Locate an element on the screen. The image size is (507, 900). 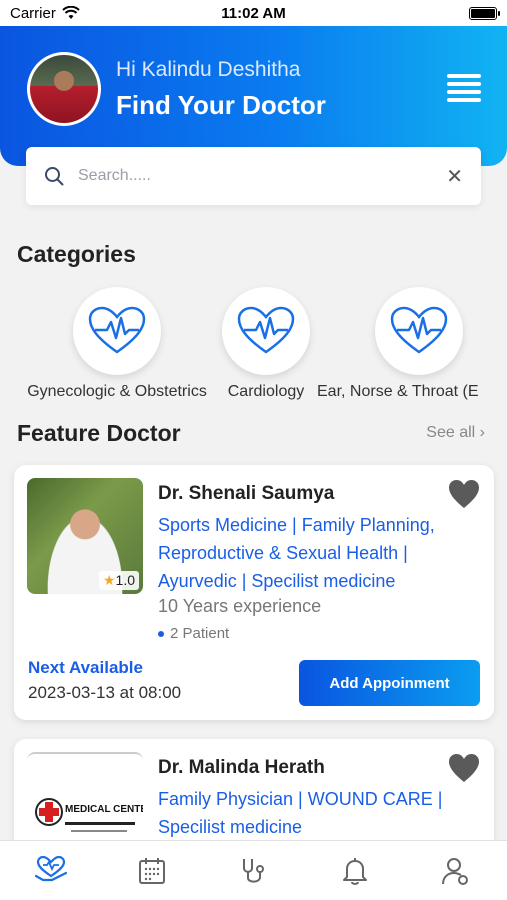
tab-notifications is located at coordinates (355, 871).